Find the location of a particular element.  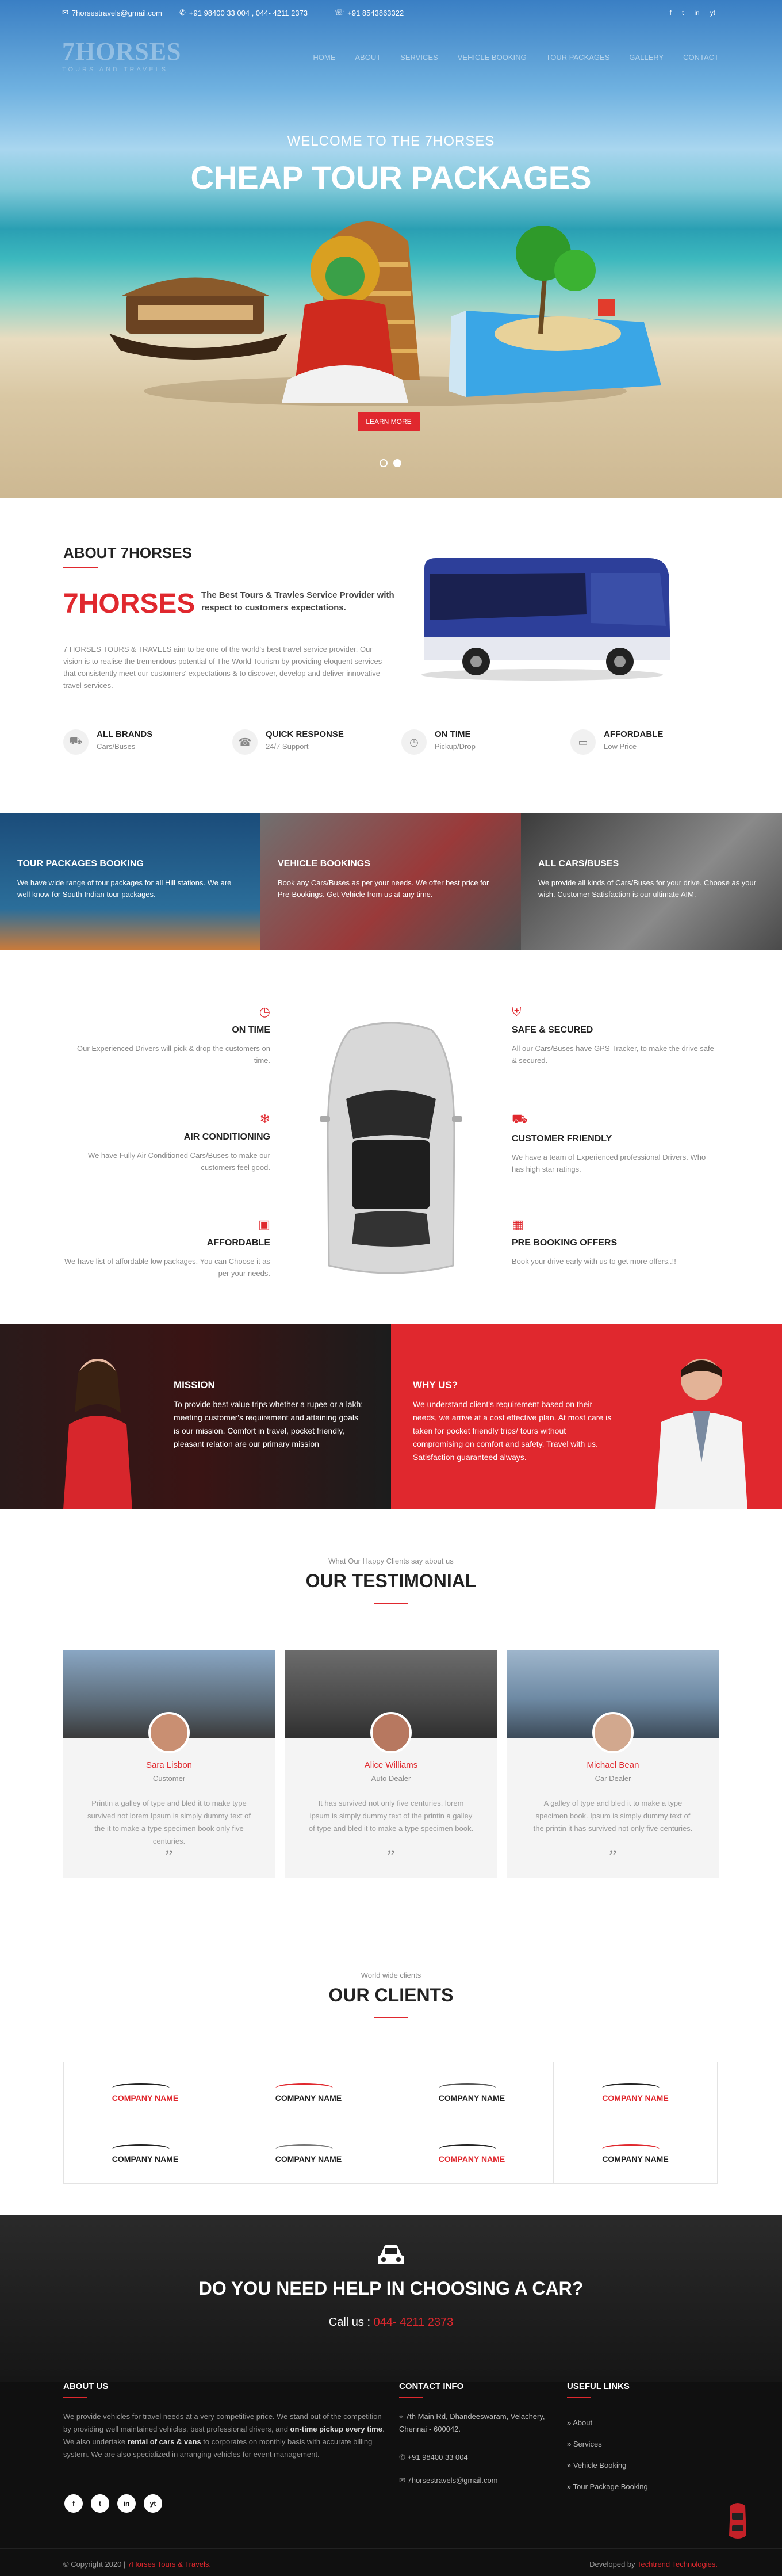

feature-sub: Cars/Buses is located at coordinates (116, 746).